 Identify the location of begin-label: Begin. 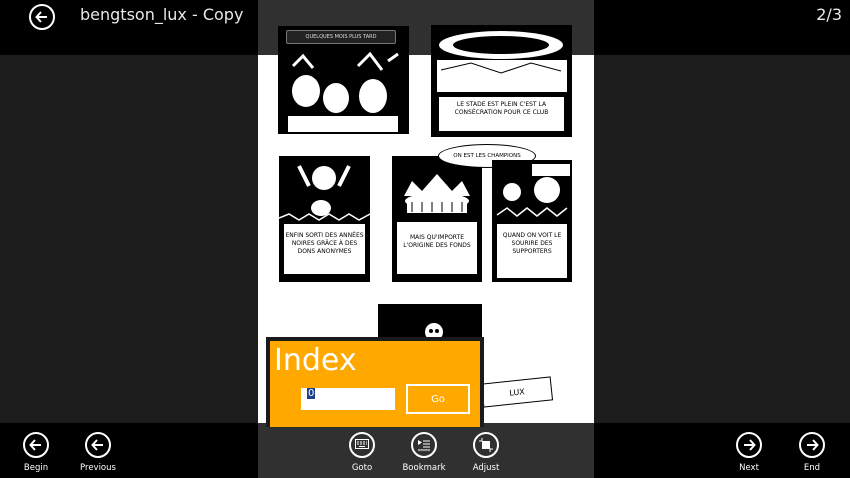
(36, 468).